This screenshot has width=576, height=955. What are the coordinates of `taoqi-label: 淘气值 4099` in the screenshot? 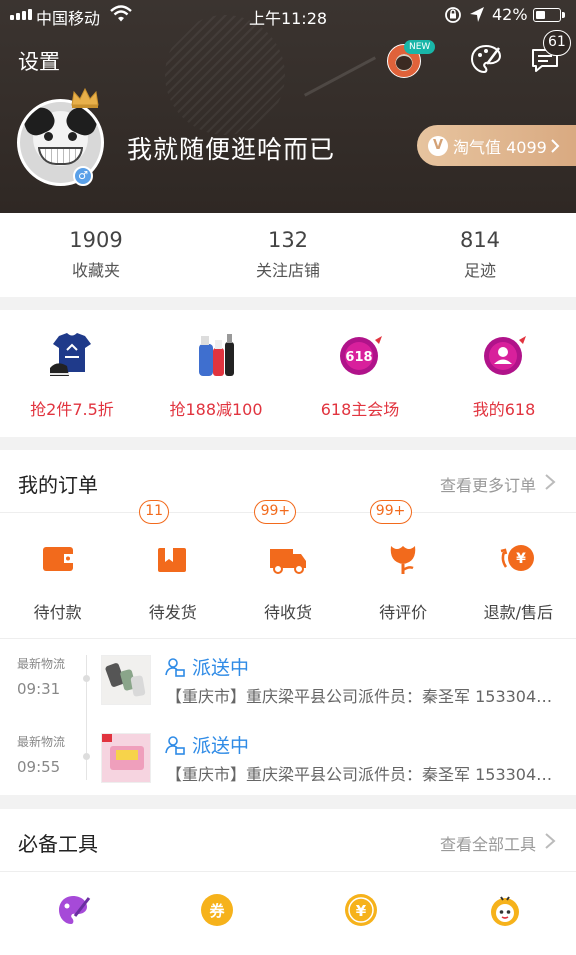 It's located at (500, 147).